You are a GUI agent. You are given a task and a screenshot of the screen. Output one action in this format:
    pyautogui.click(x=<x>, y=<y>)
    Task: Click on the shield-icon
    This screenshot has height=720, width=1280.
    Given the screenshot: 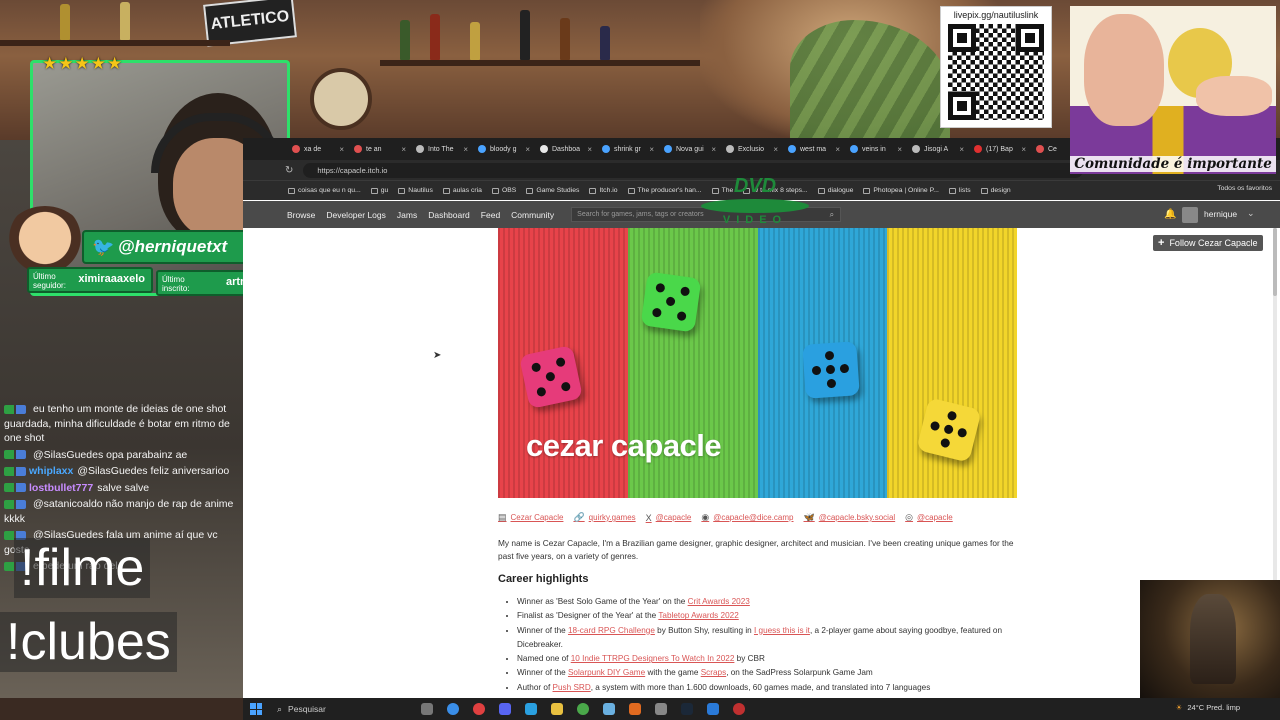 What is the action you would take?
    pyautogui.click(x=661, y=709)
    